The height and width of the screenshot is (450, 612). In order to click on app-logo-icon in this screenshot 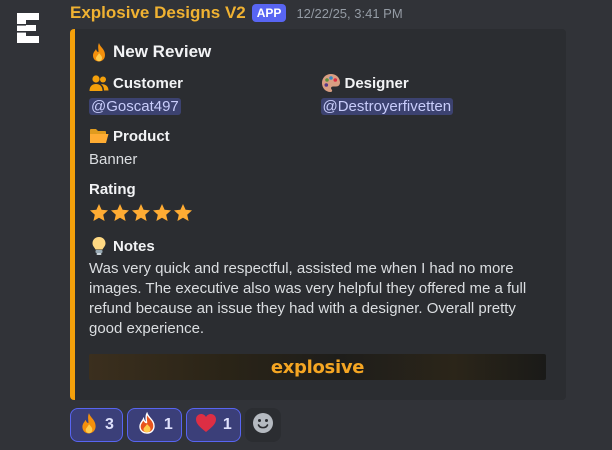, I will do `click(28, 28)`.